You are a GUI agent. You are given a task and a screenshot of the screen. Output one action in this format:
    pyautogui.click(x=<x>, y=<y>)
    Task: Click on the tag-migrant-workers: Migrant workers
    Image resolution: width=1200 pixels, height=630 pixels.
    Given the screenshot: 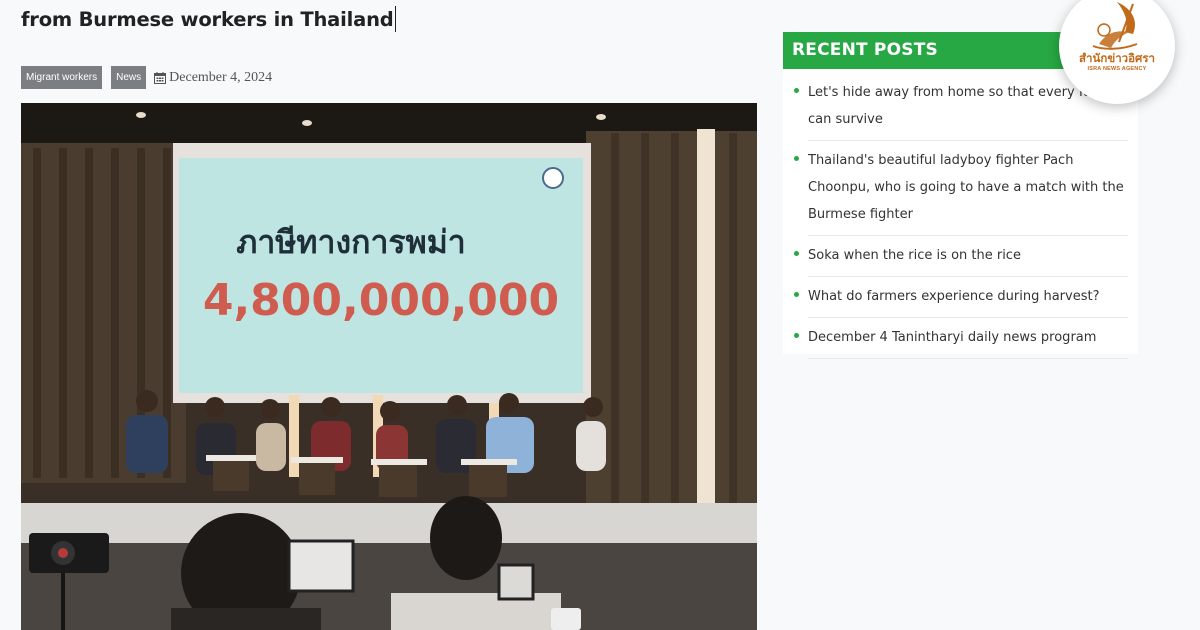 What is the action you would take?
    pyautogui.click(x=62, y=77)
    